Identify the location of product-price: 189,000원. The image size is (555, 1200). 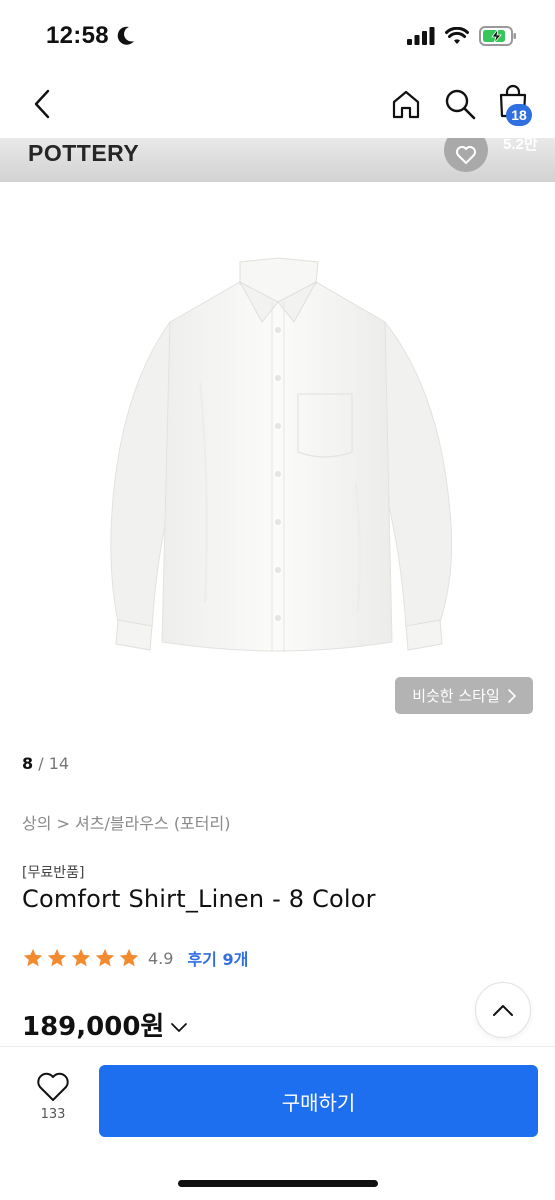
(93, 1027).